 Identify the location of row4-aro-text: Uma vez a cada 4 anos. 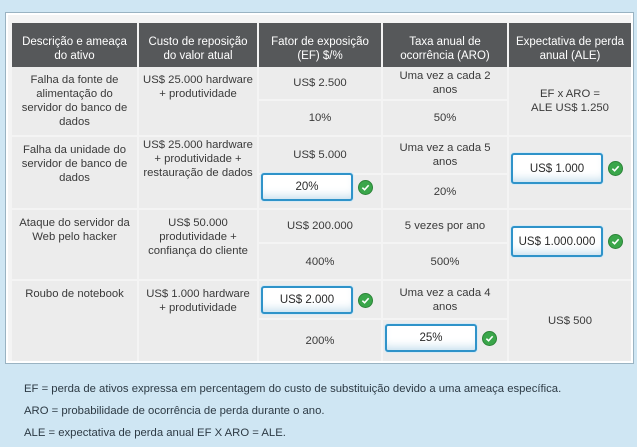
(445, 299).